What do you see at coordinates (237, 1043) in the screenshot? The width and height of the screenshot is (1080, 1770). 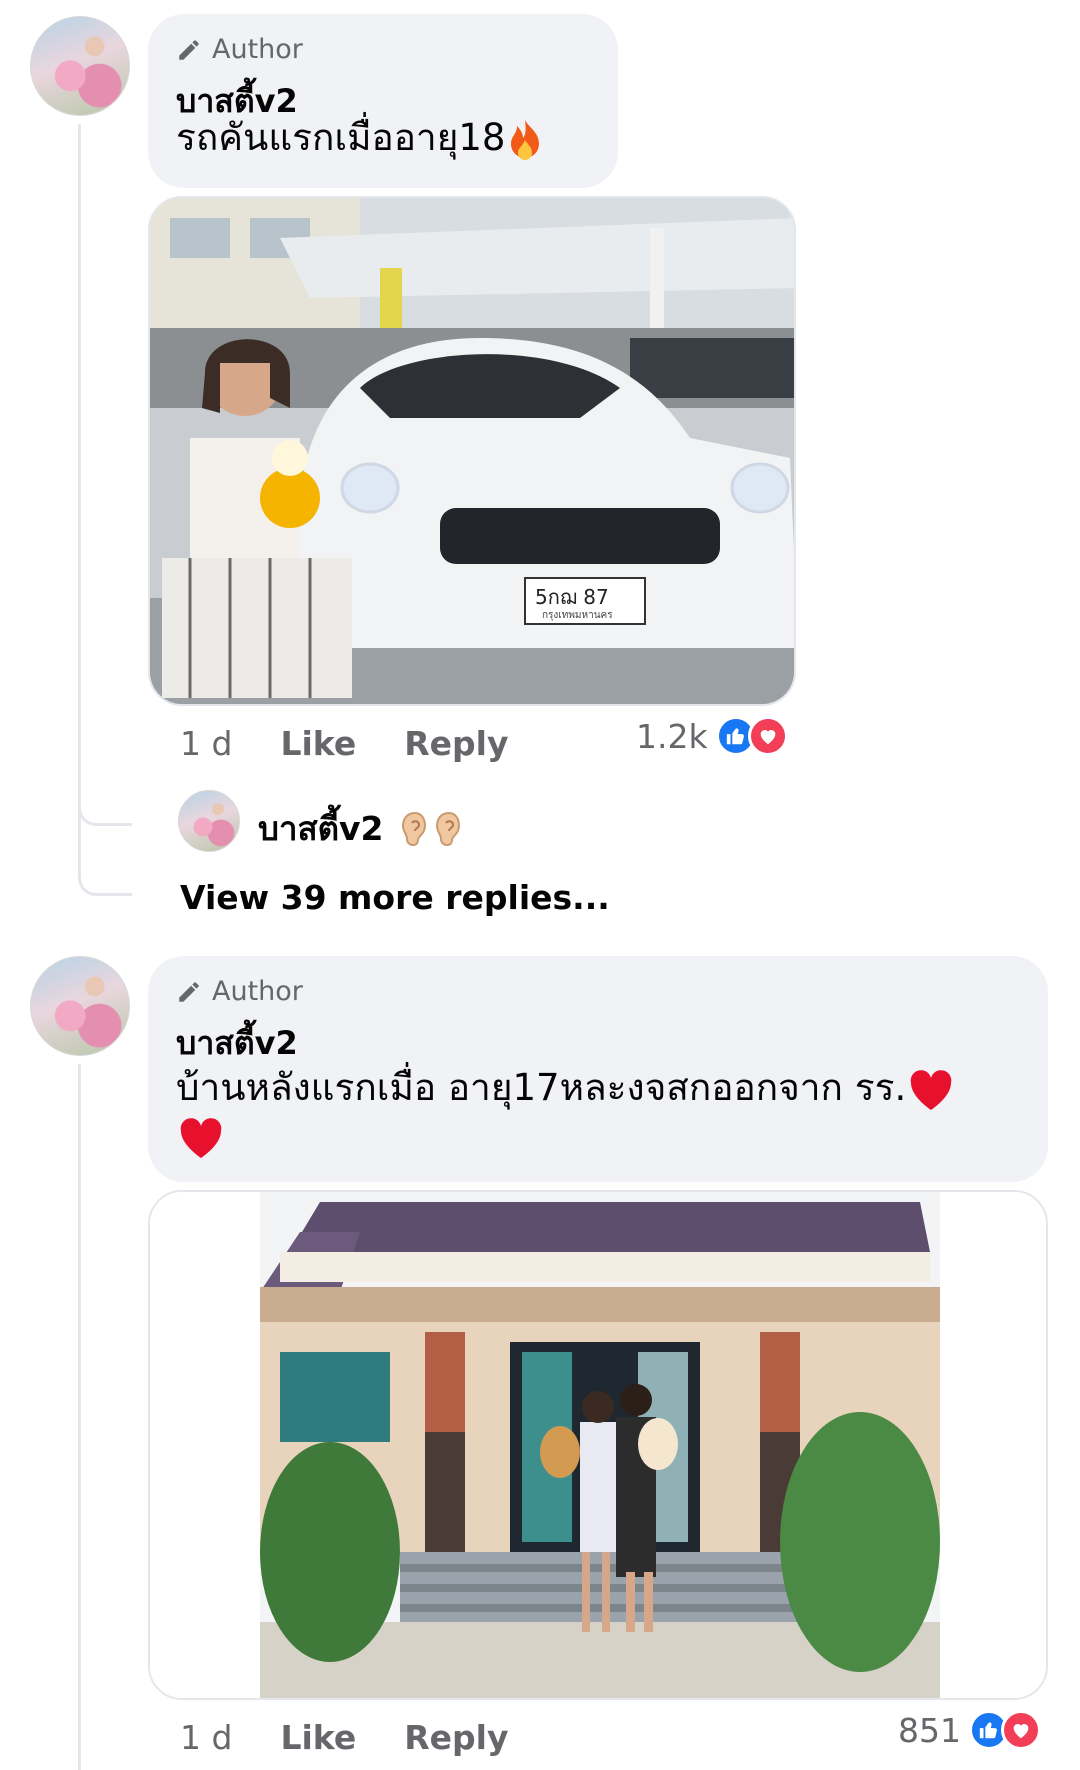 I see `commenter-name: บาสตี้v2` at bounding box center [237, 1043].